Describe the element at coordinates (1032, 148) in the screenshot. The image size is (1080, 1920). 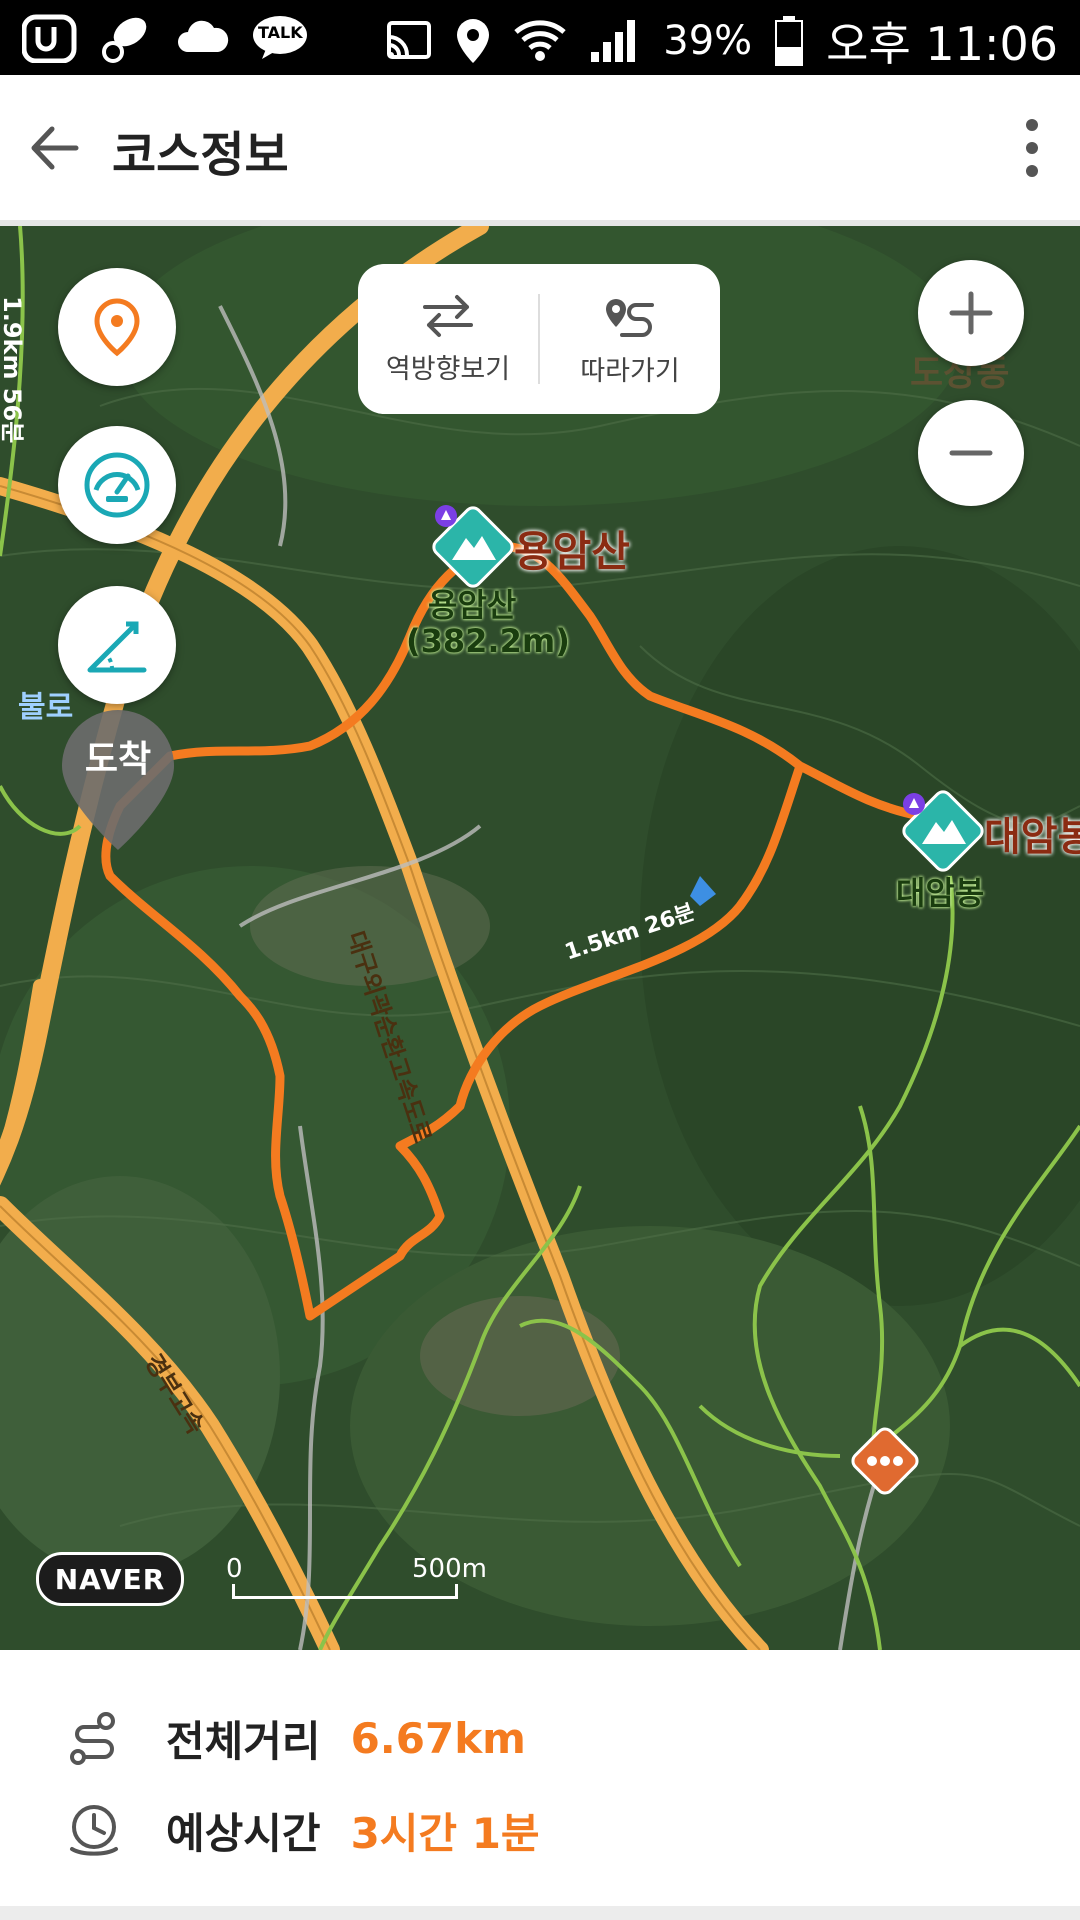
I see `more-options-icon` at that location.